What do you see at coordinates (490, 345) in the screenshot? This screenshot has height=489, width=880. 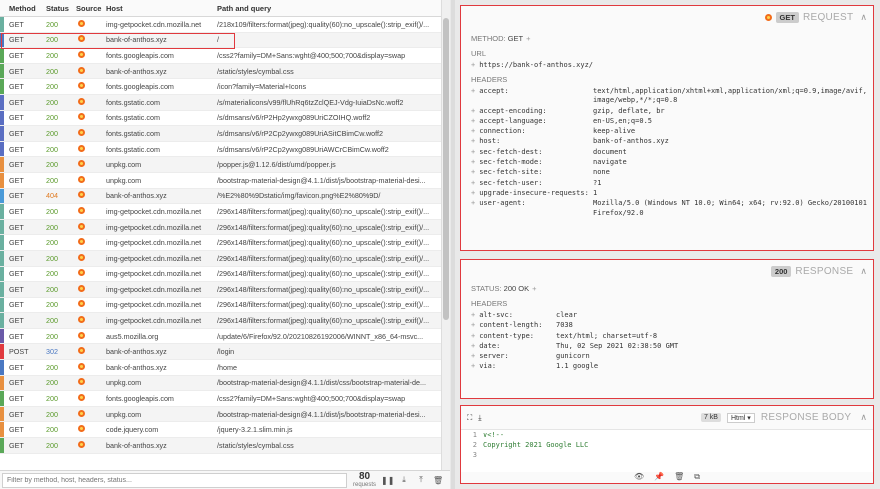 I see `header-key: date:` at bounding box center [490, 345].